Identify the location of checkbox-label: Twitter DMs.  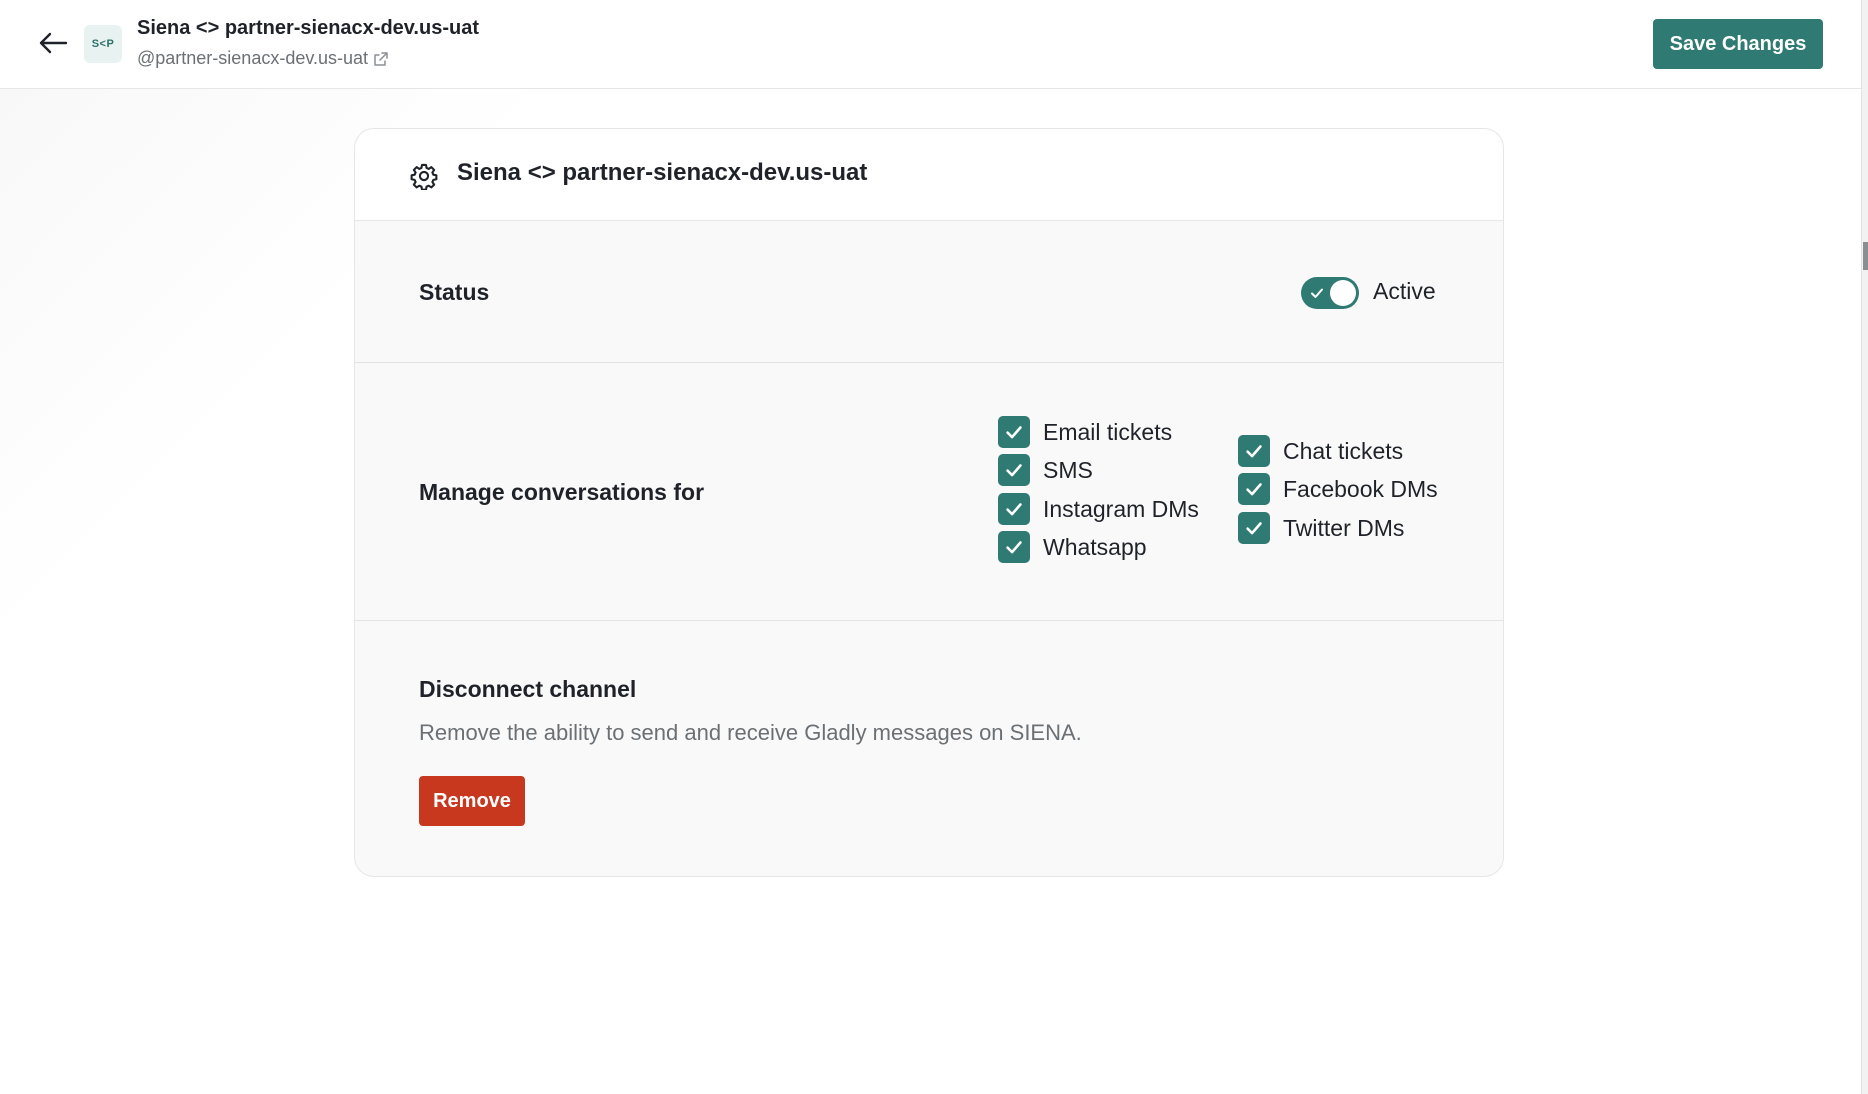
(1344, 527).